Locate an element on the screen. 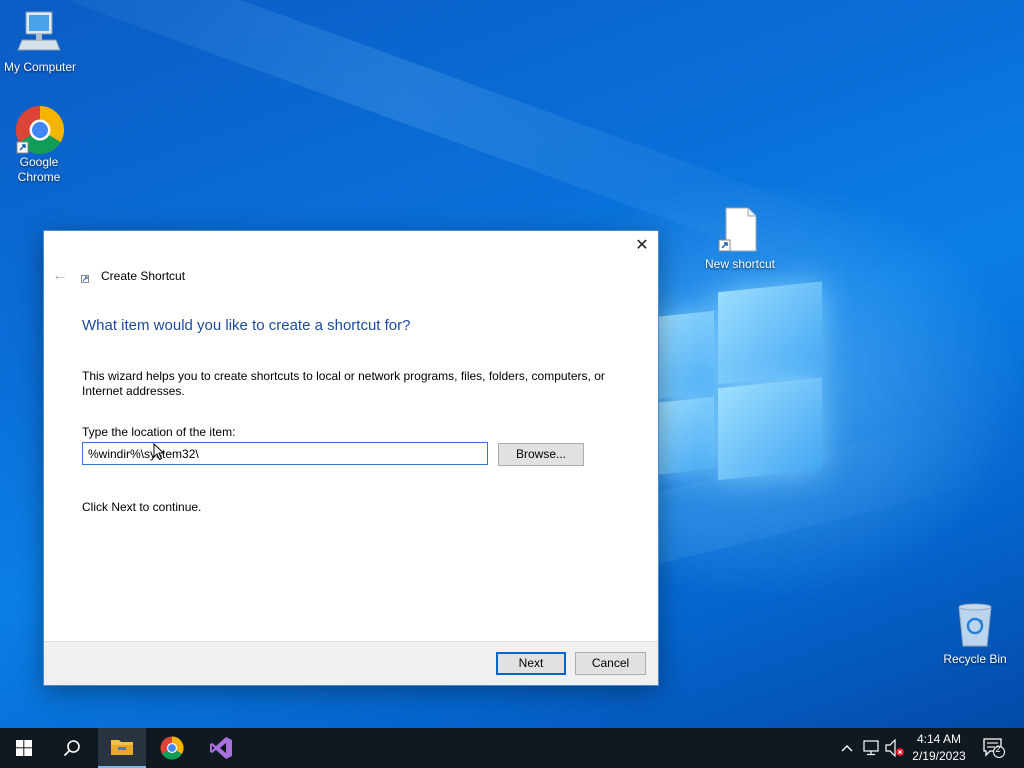  desktop-icon-recycle-bin: Recycle Bin is located at coordinates (975, 634).